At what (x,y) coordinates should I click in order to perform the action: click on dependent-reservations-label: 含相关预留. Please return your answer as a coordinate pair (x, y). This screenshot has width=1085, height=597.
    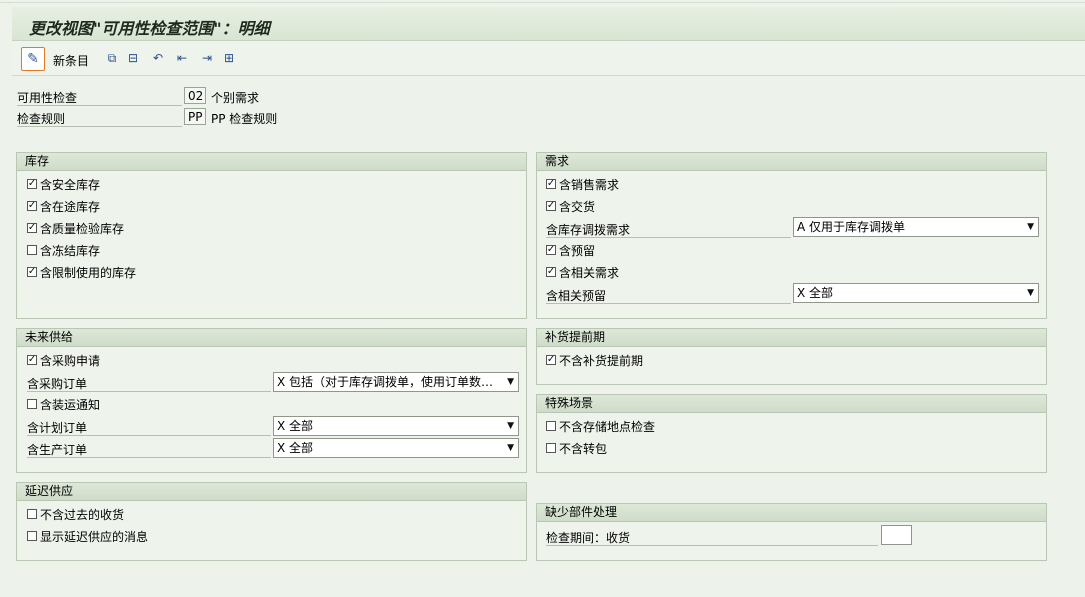
    Looking at the image, I should click on (576, 296).